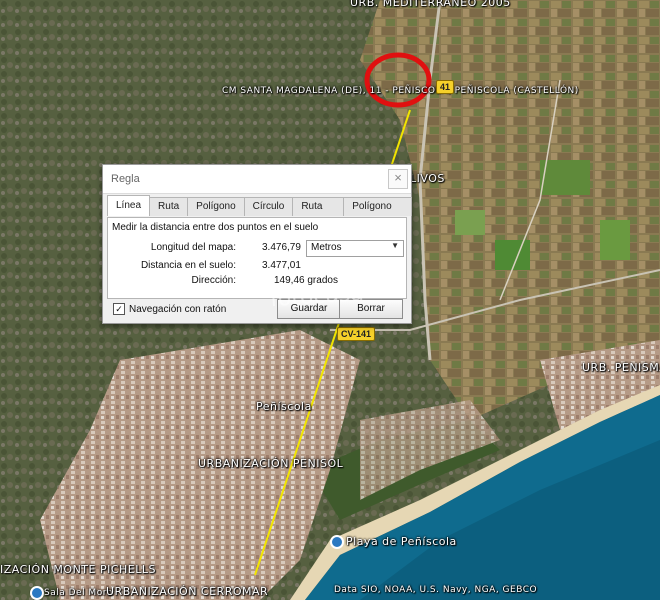  I want to click on direction-label: Dirección:, so click(213, 280).